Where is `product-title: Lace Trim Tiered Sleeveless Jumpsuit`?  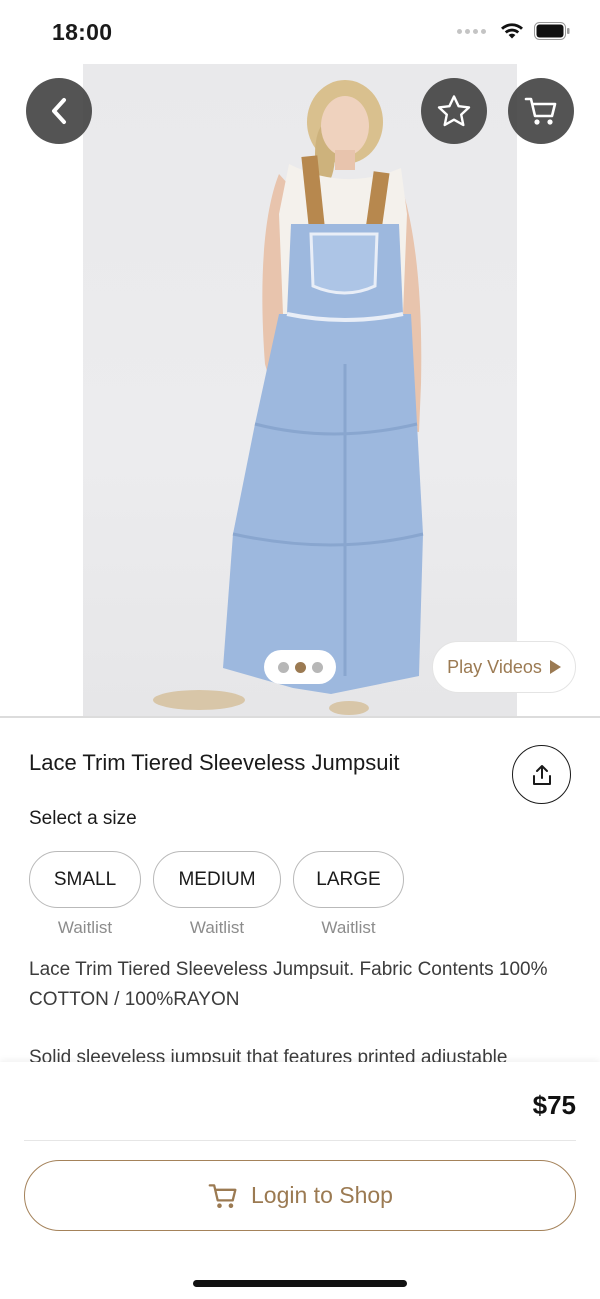 product-title: Lace Trim Tiered Sleeveless Jumpsuit is located at coordinates (214, 762).